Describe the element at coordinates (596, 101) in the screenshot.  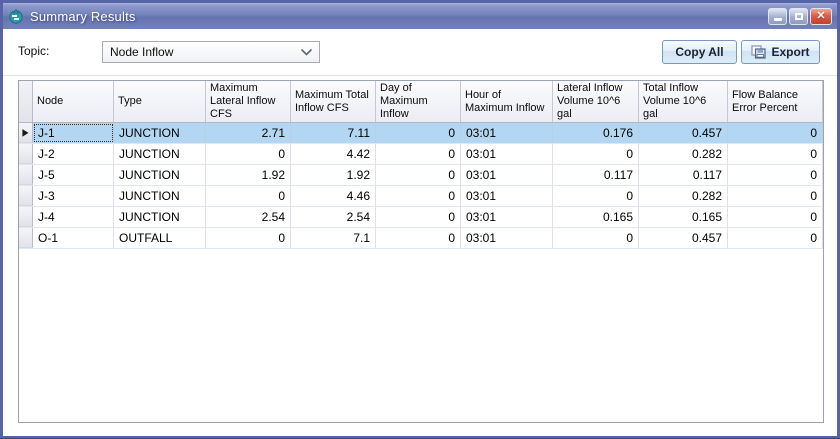
I see `column-header: Lateral Inflow Volume 10^6 gal` at that location.